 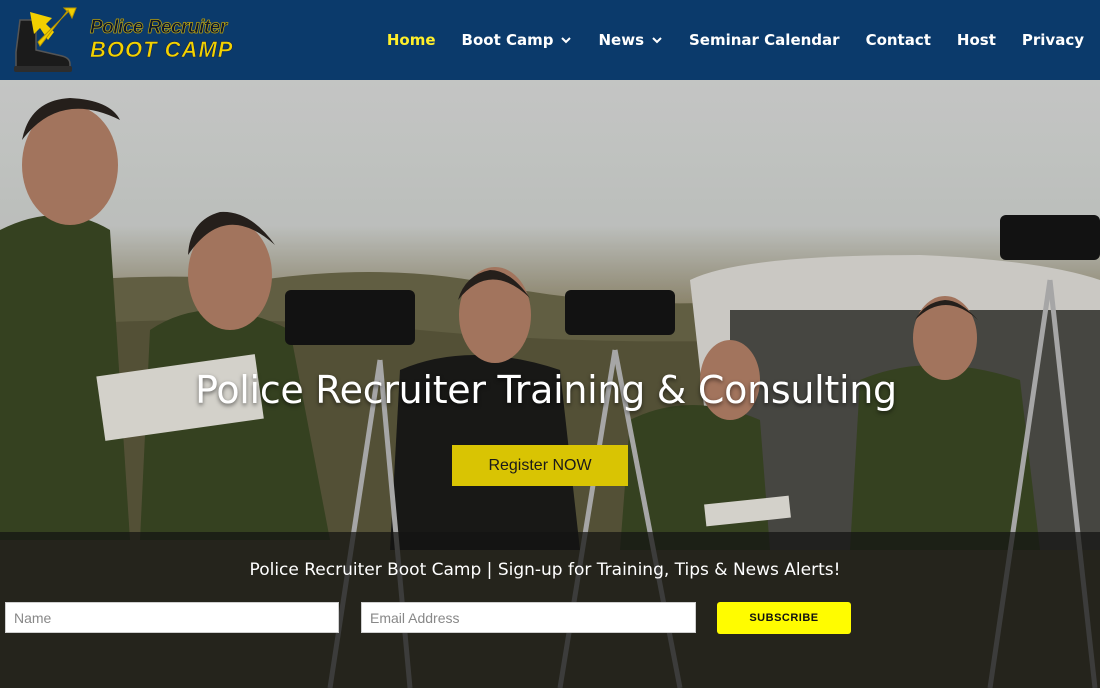 I want to click on nav-label: Seminar Calendar, so click(x=764, y=40).